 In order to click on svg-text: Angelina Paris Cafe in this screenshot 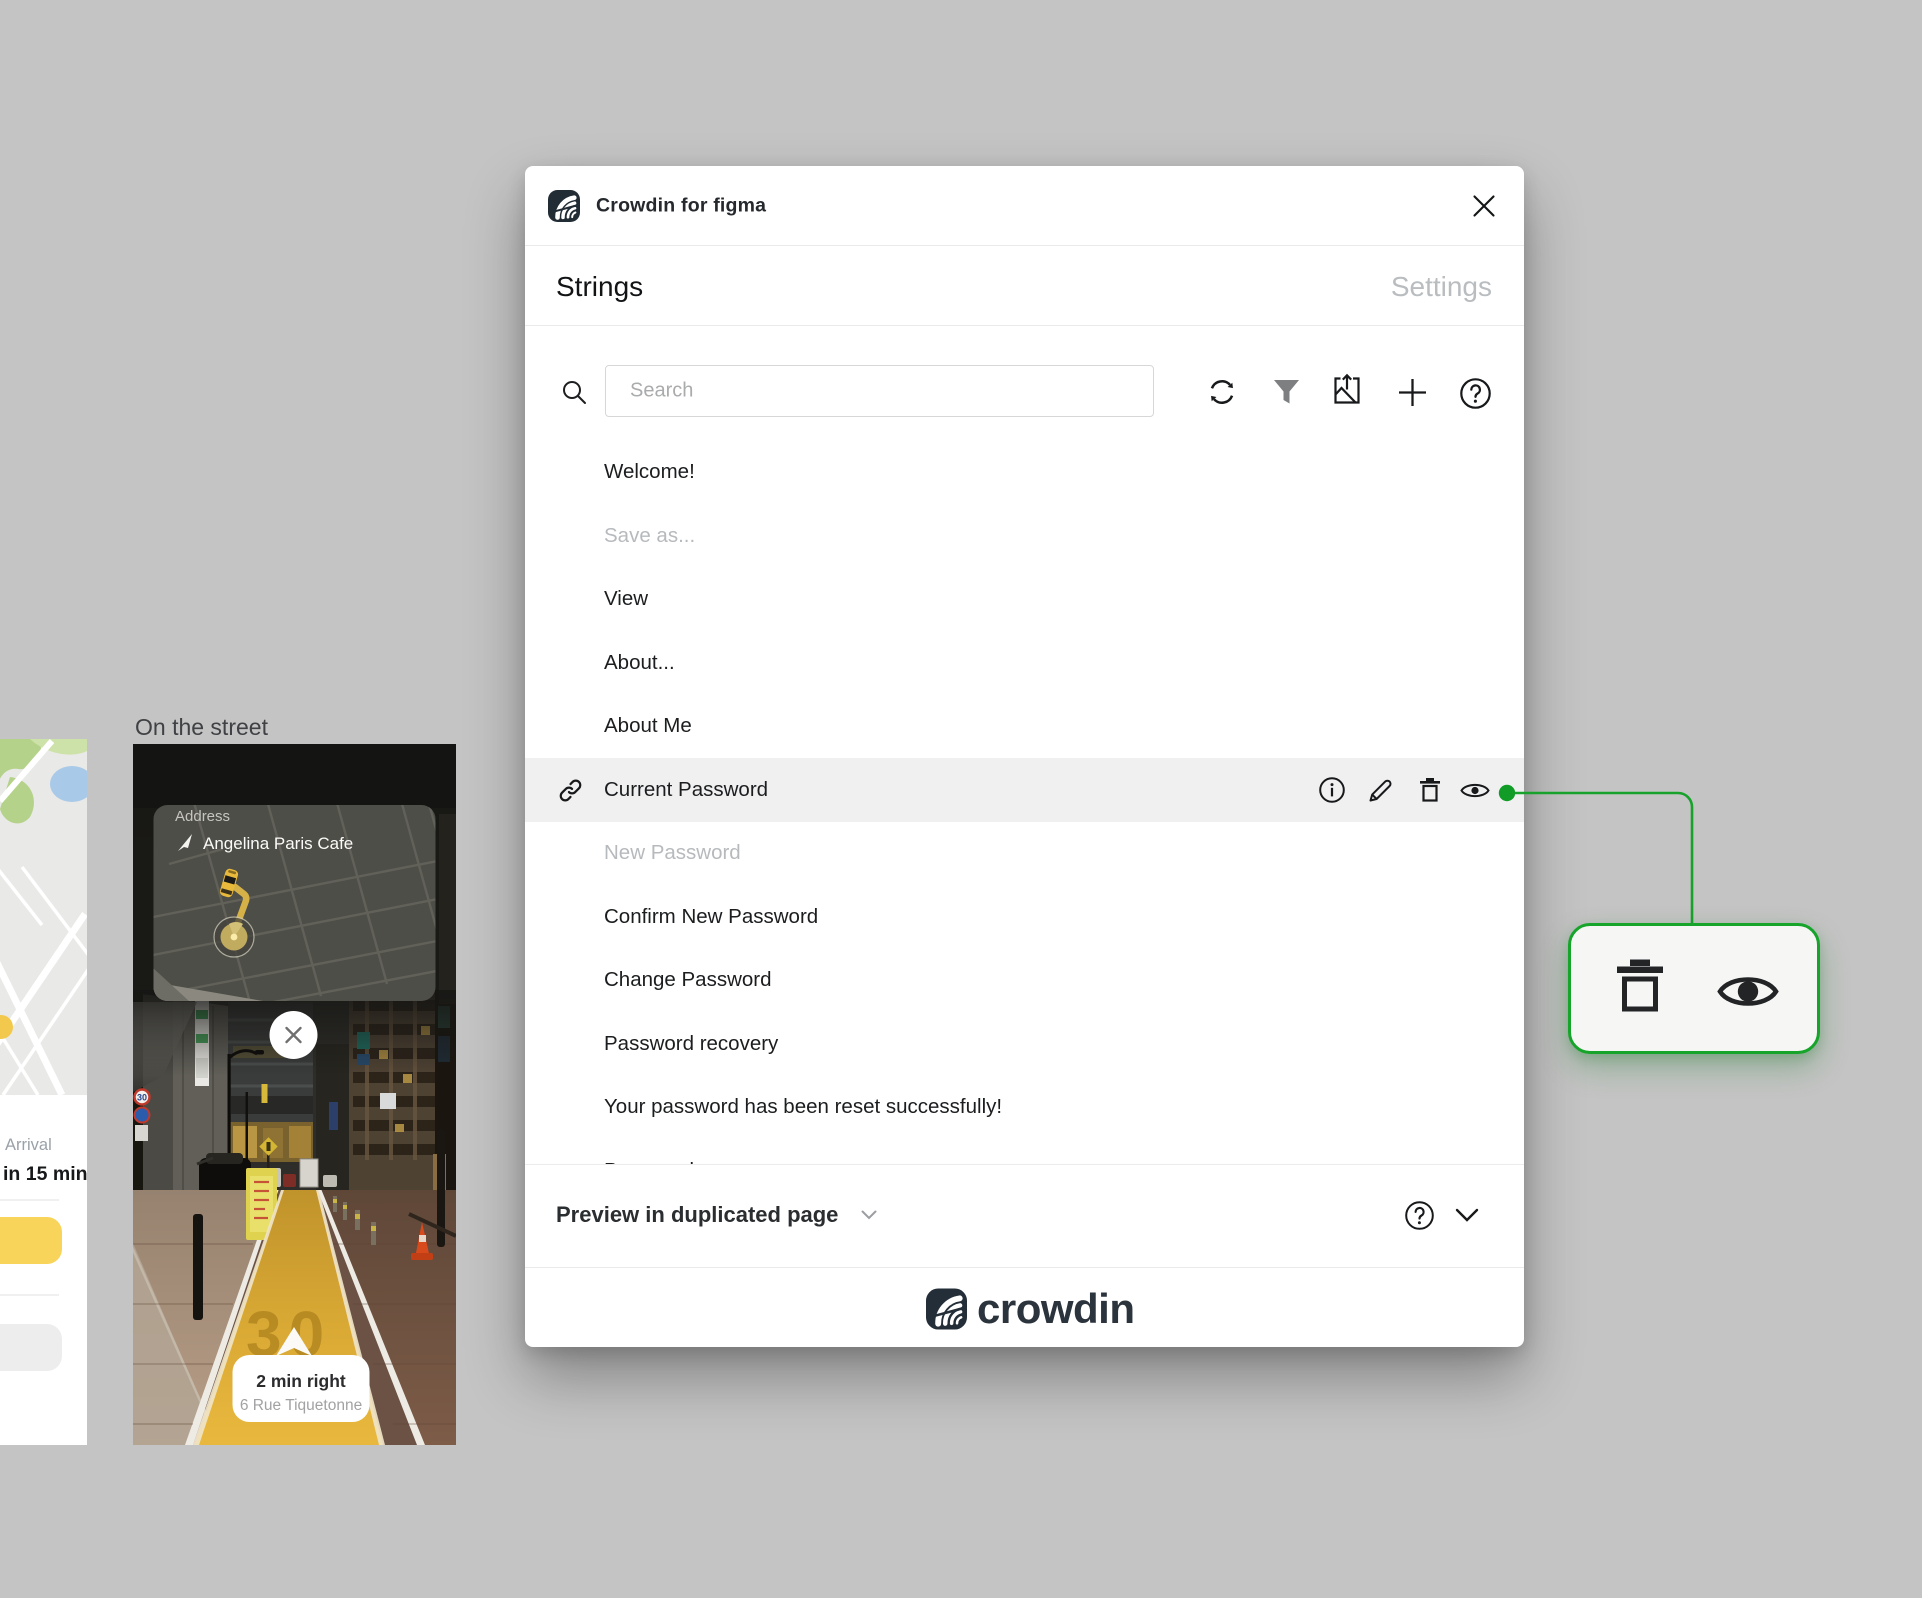, I will do `click(278, 843)`.